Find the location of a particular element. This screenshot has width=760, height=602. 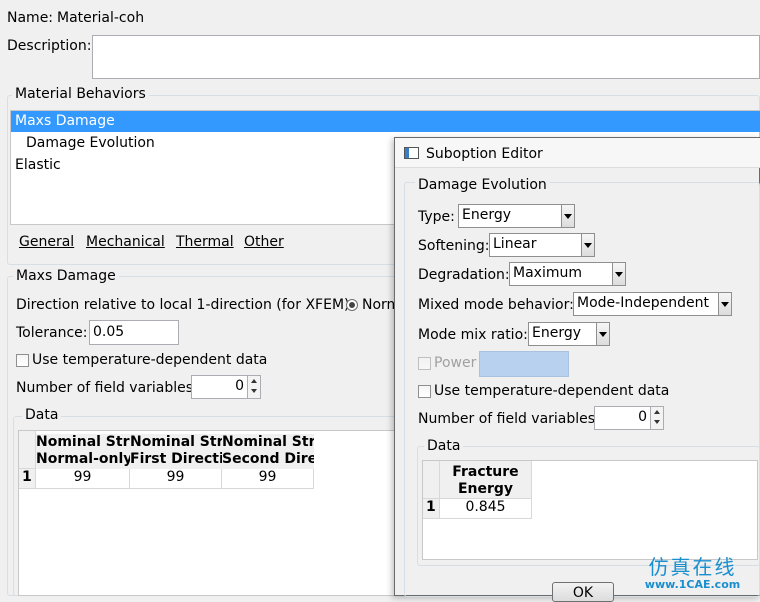

menu-general-label: General is located at coordinates (47, 242).